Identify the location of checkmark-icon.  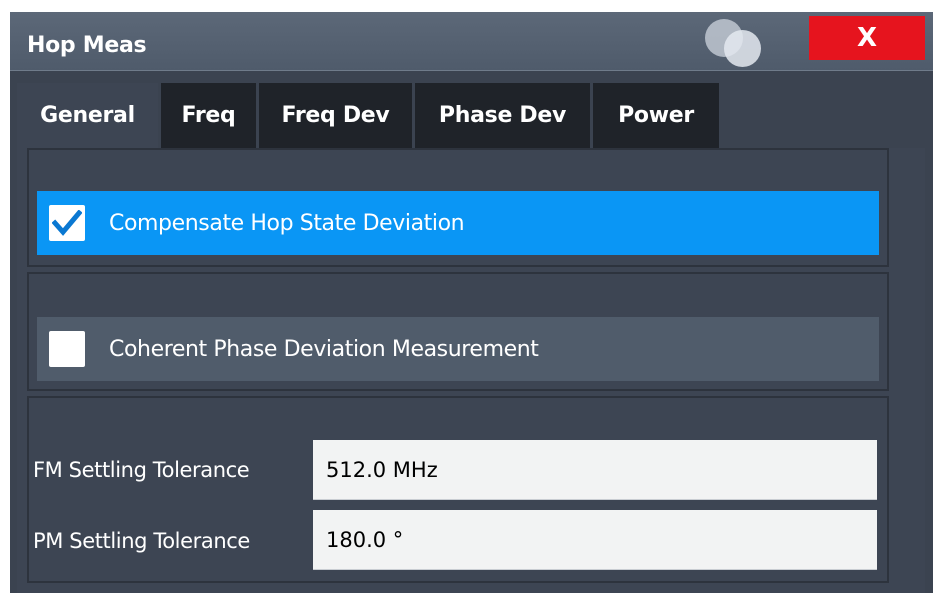
(67, 223).